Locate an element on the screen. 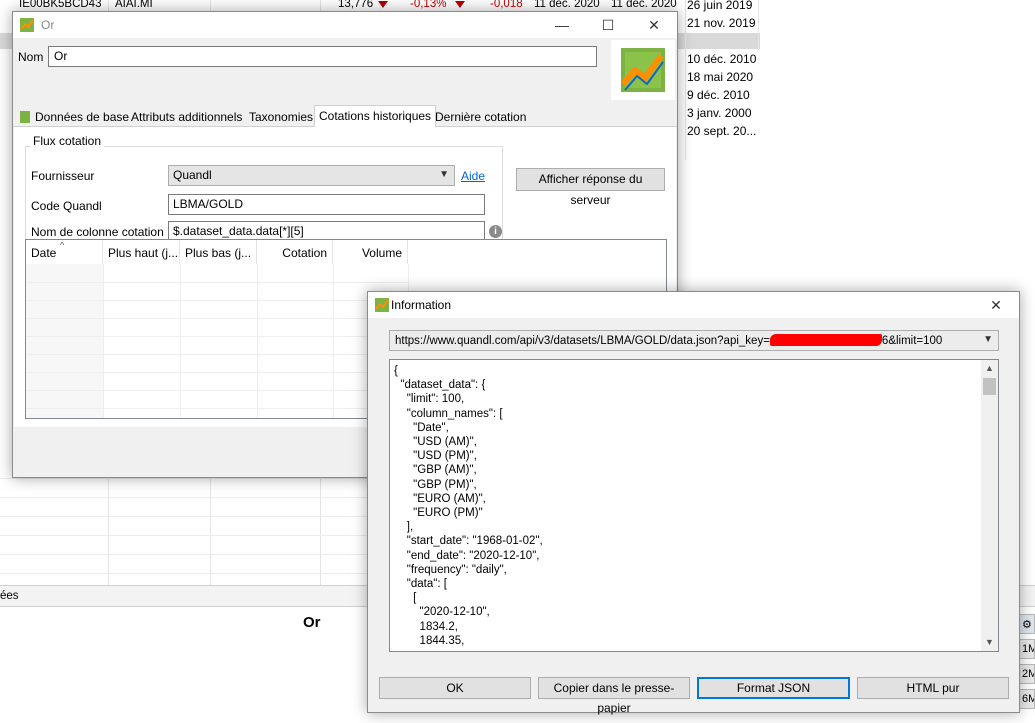 Image resolution: width=1035 pixels, height=723 pixels. json-line: "end_date": "2020-12-10", is located at coordinates (467, 555).